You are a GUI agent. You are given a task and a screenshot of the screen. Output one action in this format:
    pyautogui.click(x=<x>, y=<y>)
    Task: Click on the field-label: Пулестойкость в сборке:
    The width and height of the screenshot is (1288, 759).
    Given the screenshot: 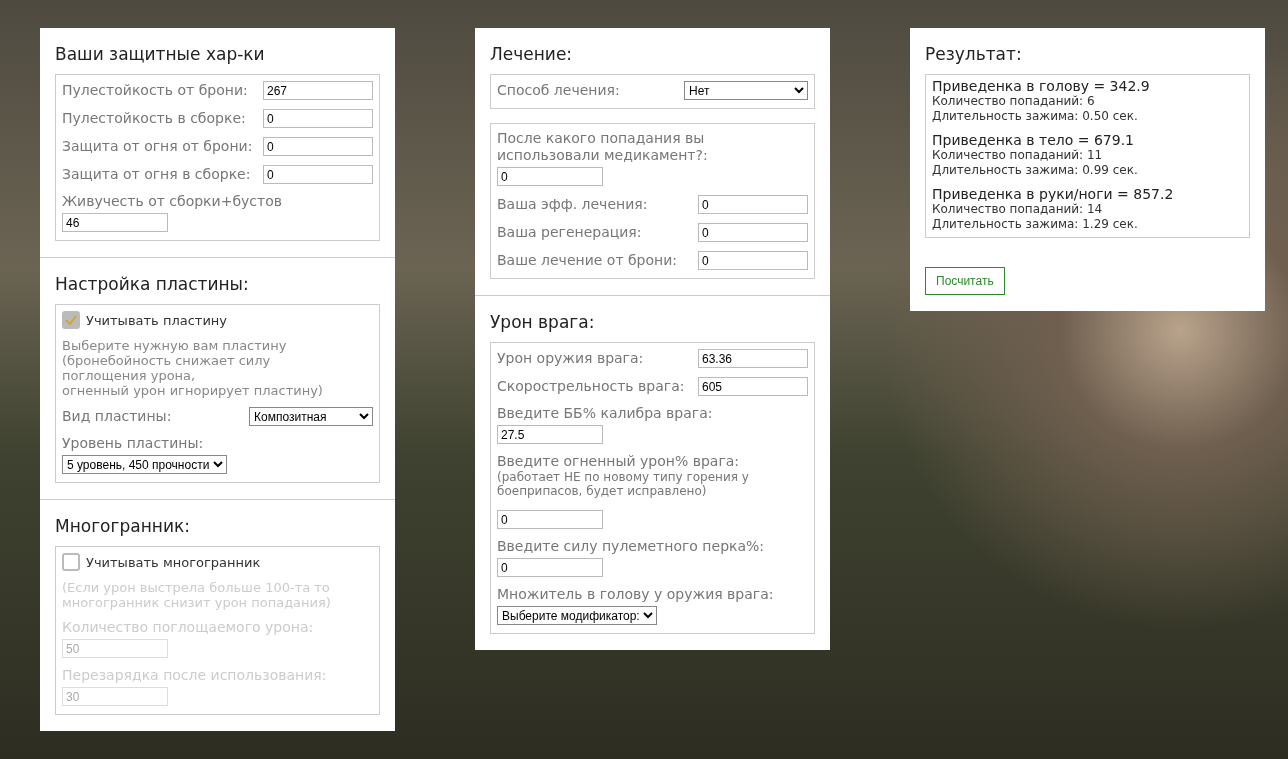 What is the action you would take?
    pyautogui.click(x=154, y=118)
    